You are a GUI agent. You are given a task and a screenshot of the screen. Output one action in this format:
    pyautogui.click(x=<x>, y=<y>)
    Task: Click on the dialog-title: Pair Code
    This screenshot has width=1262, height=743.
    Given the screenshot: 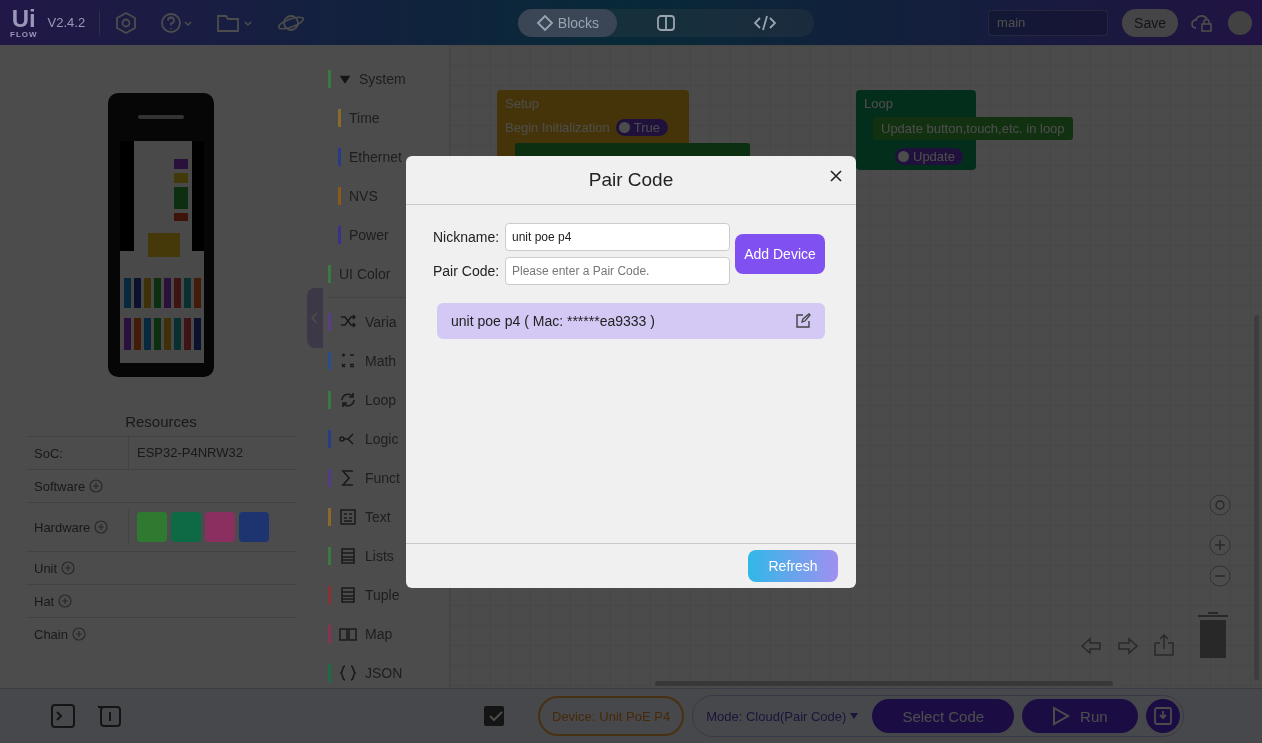 What is the action you would take?
    pyautogui.click(x=631, y=180)
    